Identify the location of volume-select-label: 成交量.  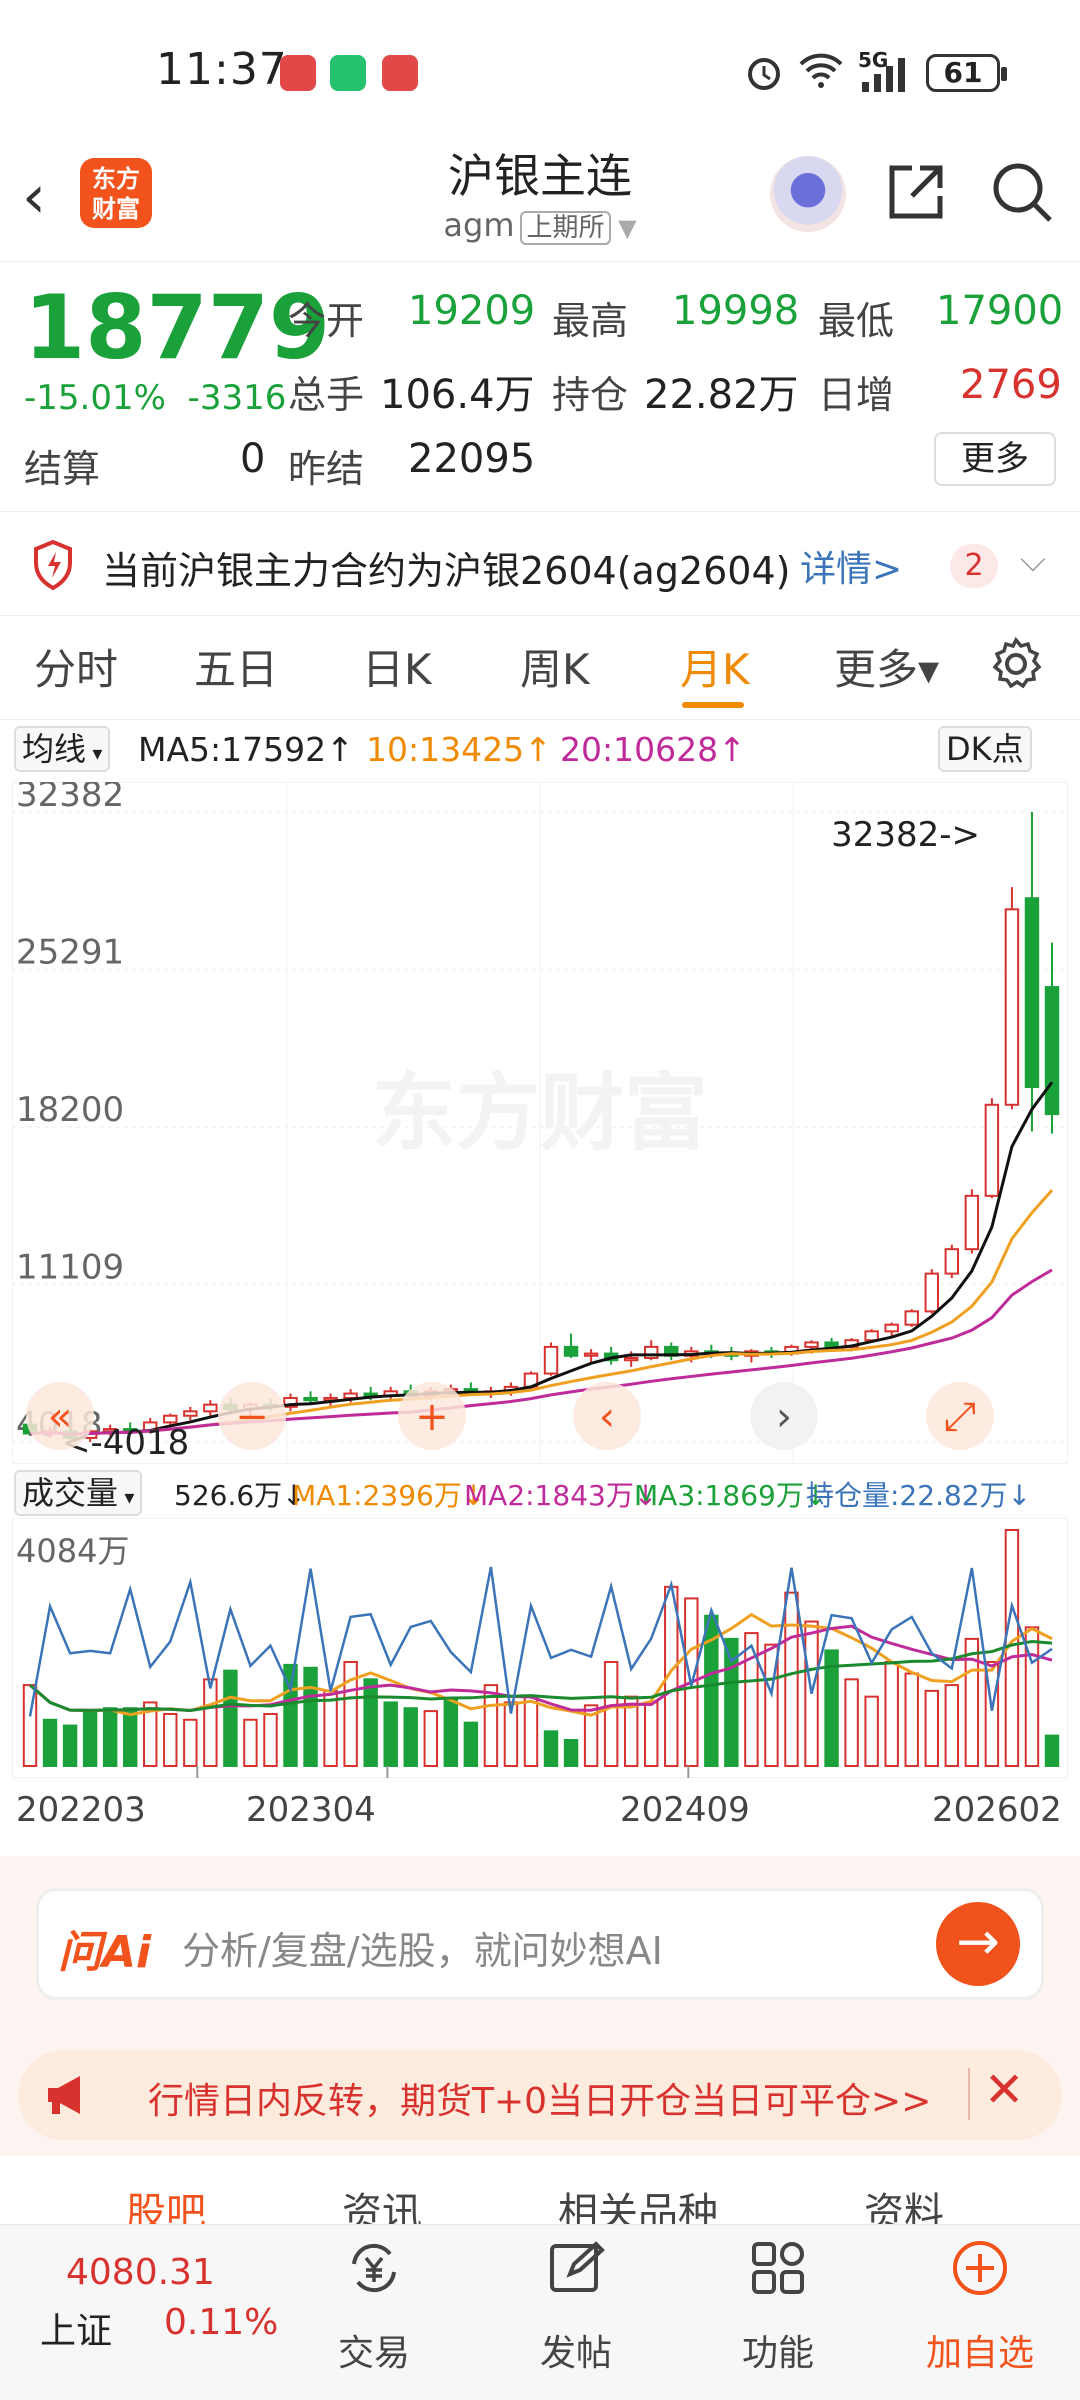
(70, 1493).